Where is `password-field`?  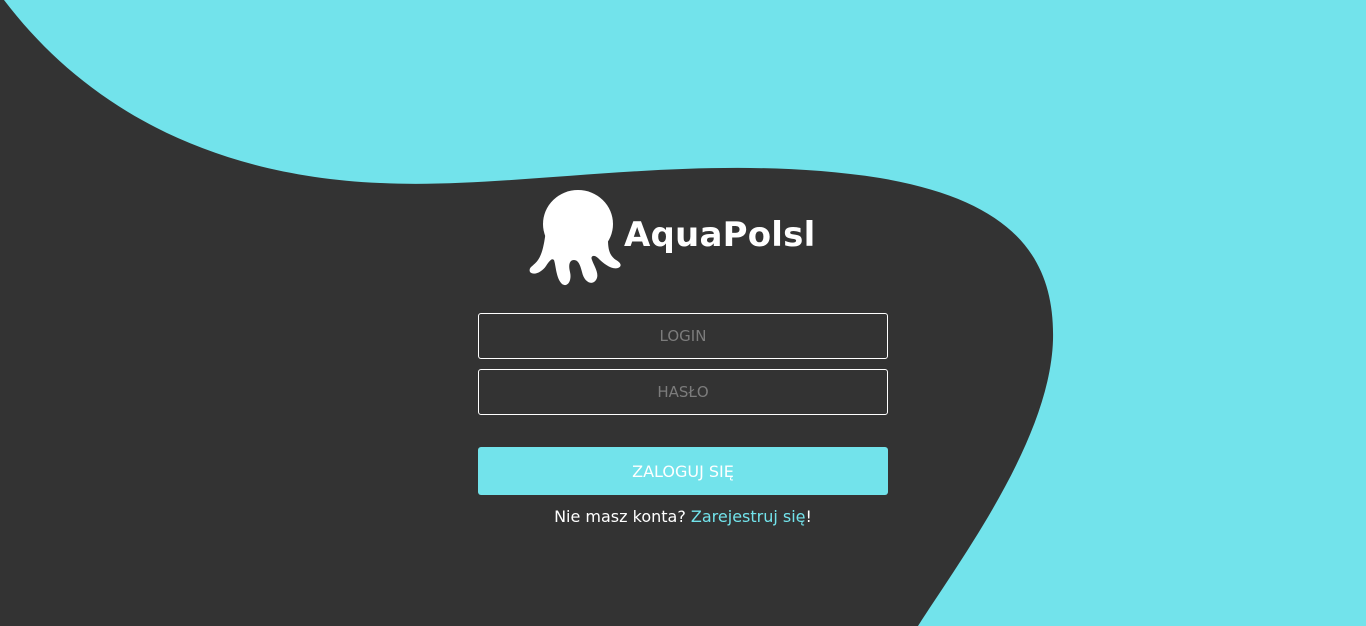 password-field is located at coordinates (683, 392).